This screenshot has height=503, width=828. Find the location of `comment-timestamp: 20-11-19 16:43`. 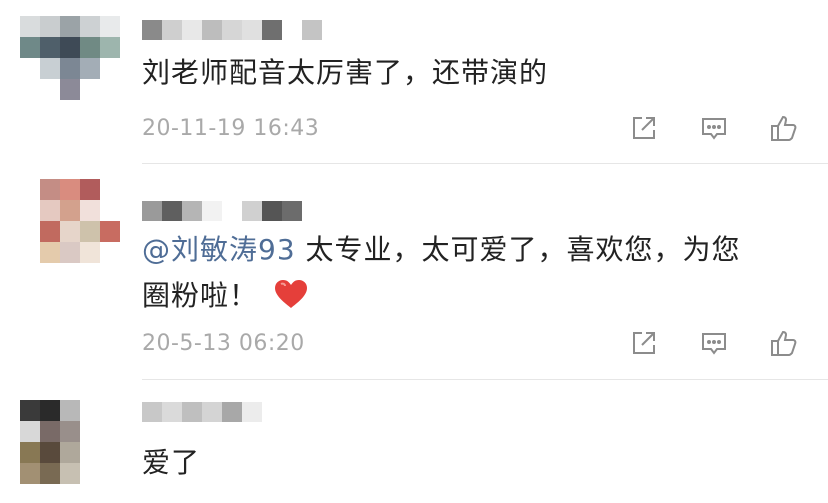

comment-timestamp: 20-11-19 16:43 is located at coordinates (231, 128).